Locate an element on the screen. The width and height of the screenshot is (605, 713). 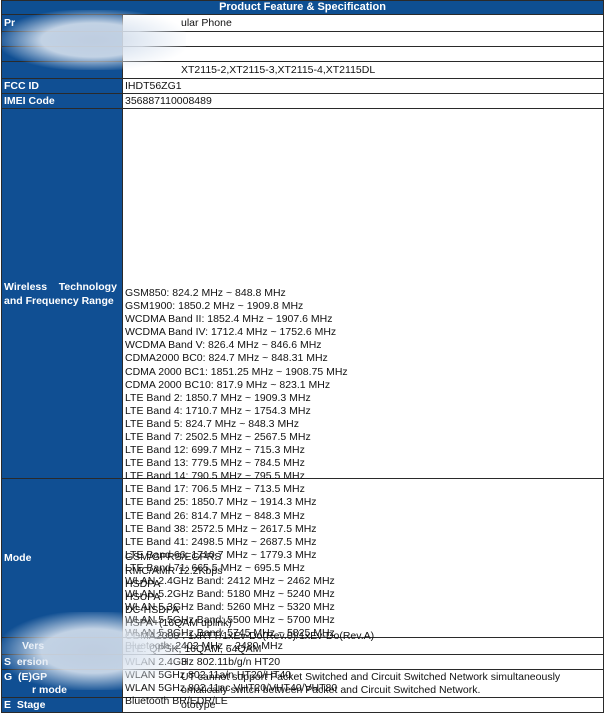
label-wireless: Wireless Technology and Frequency Range is located at coordinates (62, 293).